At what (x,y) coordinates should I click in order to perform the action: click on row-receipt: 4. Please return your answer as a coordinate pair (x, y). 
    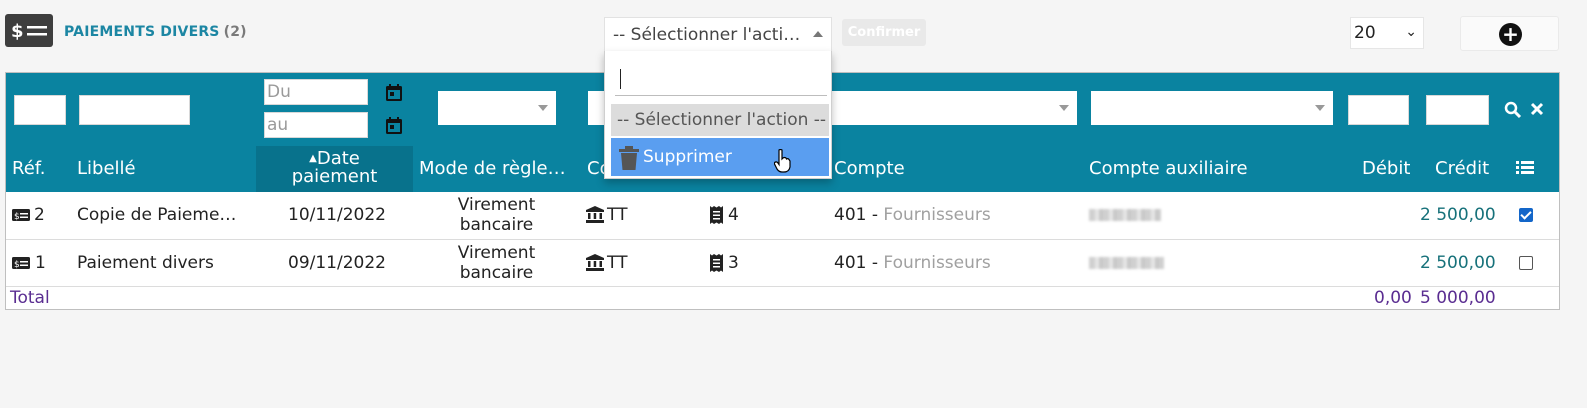
    Looking at the image, I should click on (733, 215).